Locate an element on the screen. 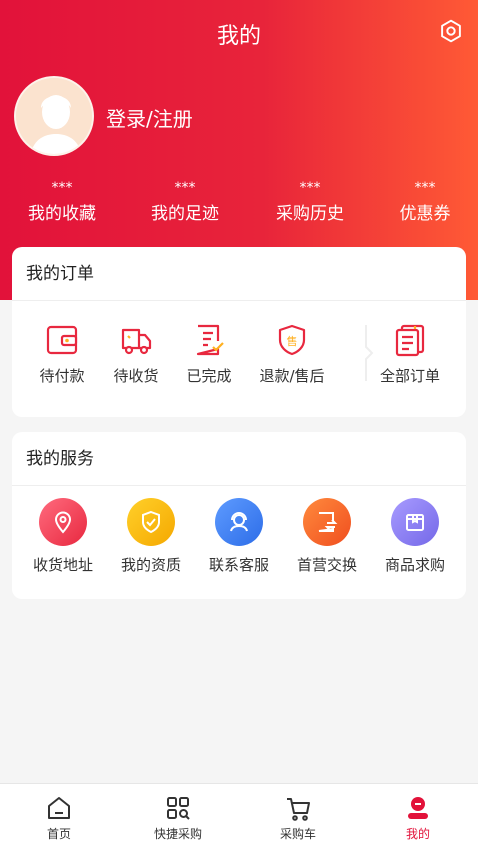  order-completed: 已完成 is located at coordinates (209, 354).